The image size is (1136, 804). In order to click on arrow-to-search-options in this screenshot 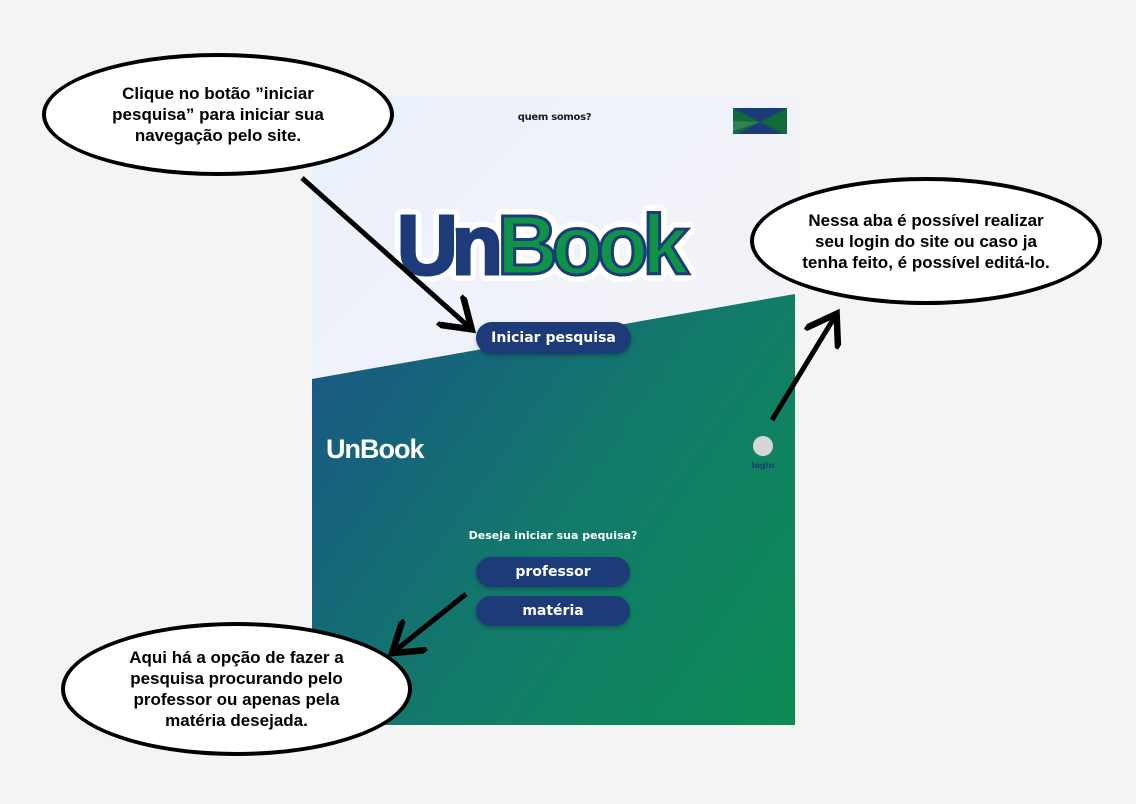, I will do `click(432, 621)`.